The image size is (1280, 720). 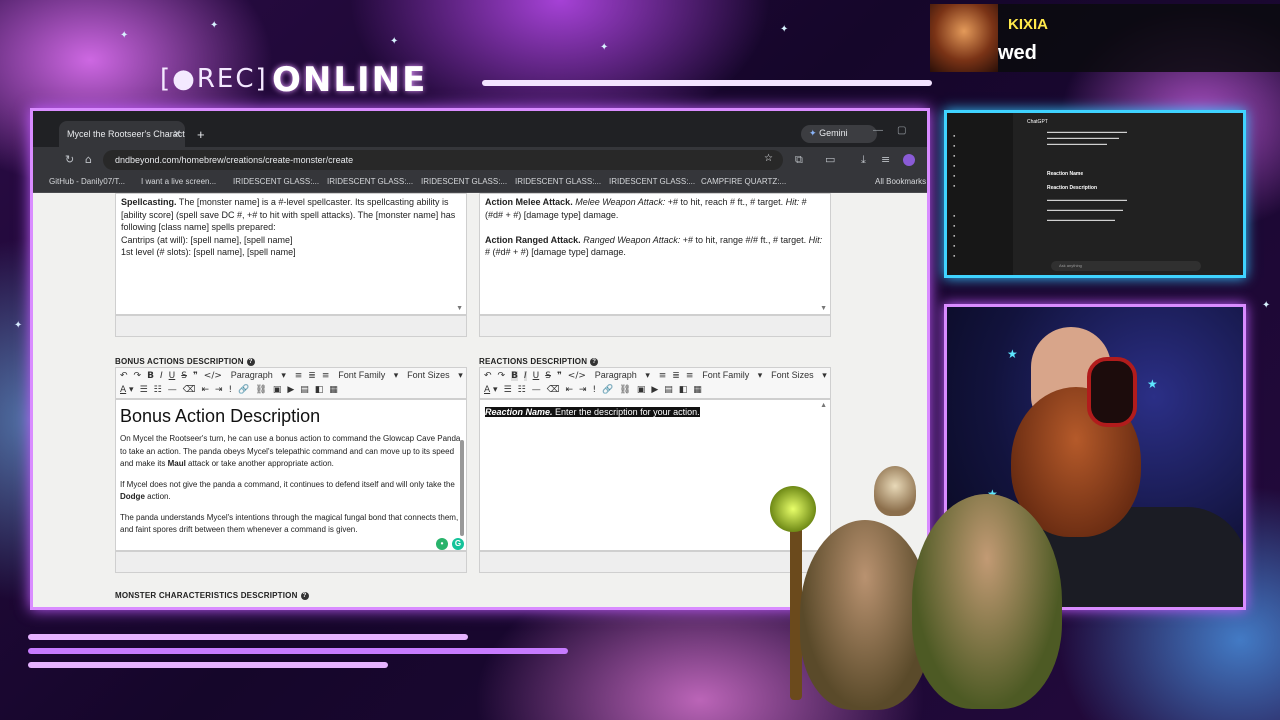 What do you see at coordinates (823, 405) in the screenshot?
I see `scroll-up-icon: ▲` at bounding box center [823, 405].